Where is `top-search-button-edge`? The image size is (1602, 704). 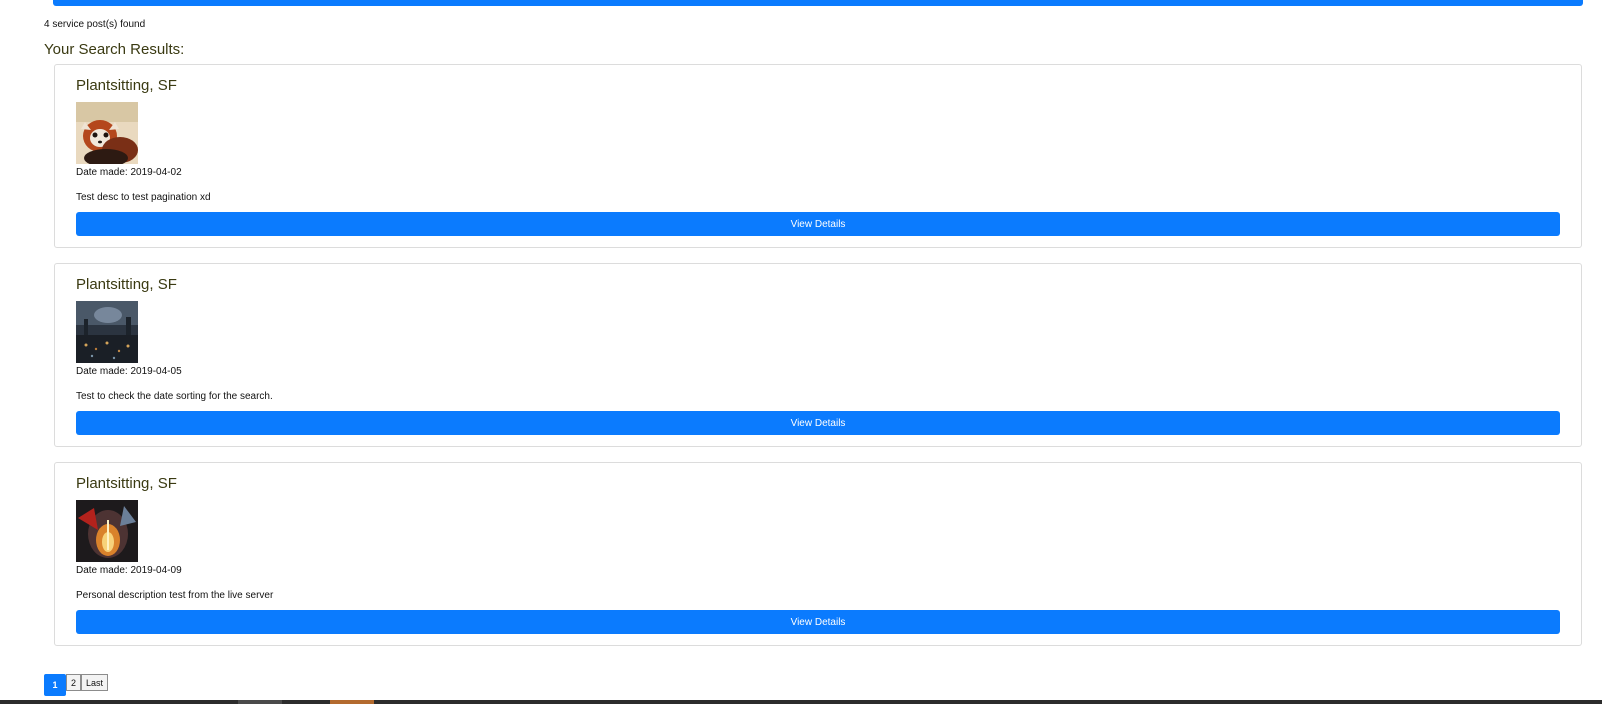
top-search-button-edge is located at coordinates (818, 3).